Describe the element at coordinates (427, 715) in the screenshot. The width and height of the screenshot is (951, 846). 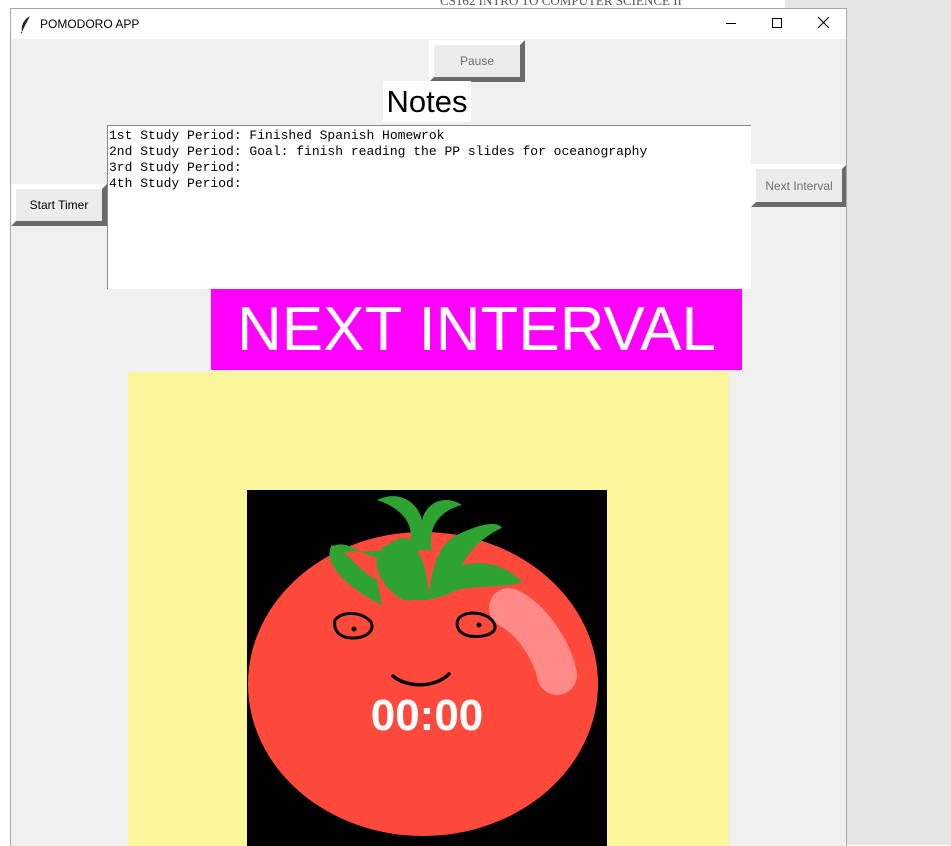
I see `timer-display: 00:00` at that location.